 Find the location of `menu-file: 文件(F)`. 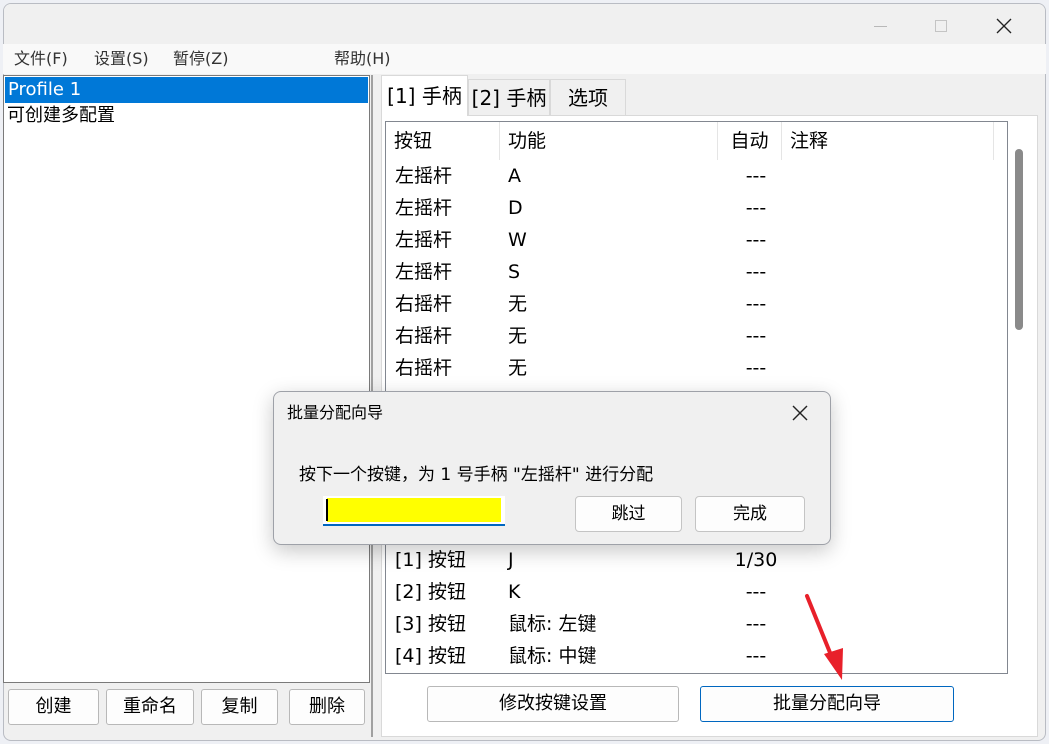

menu-file: 文件(F) is located at coordinates (41, 59).